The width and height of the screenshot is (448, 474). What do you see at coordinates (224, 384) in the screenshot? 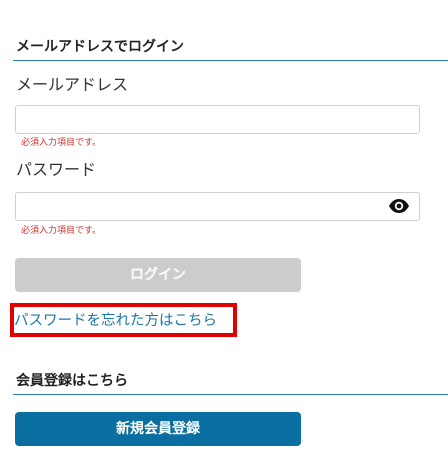
I see `register-section-heading: 会員登録はこちら` at bounding box center [224, 384].